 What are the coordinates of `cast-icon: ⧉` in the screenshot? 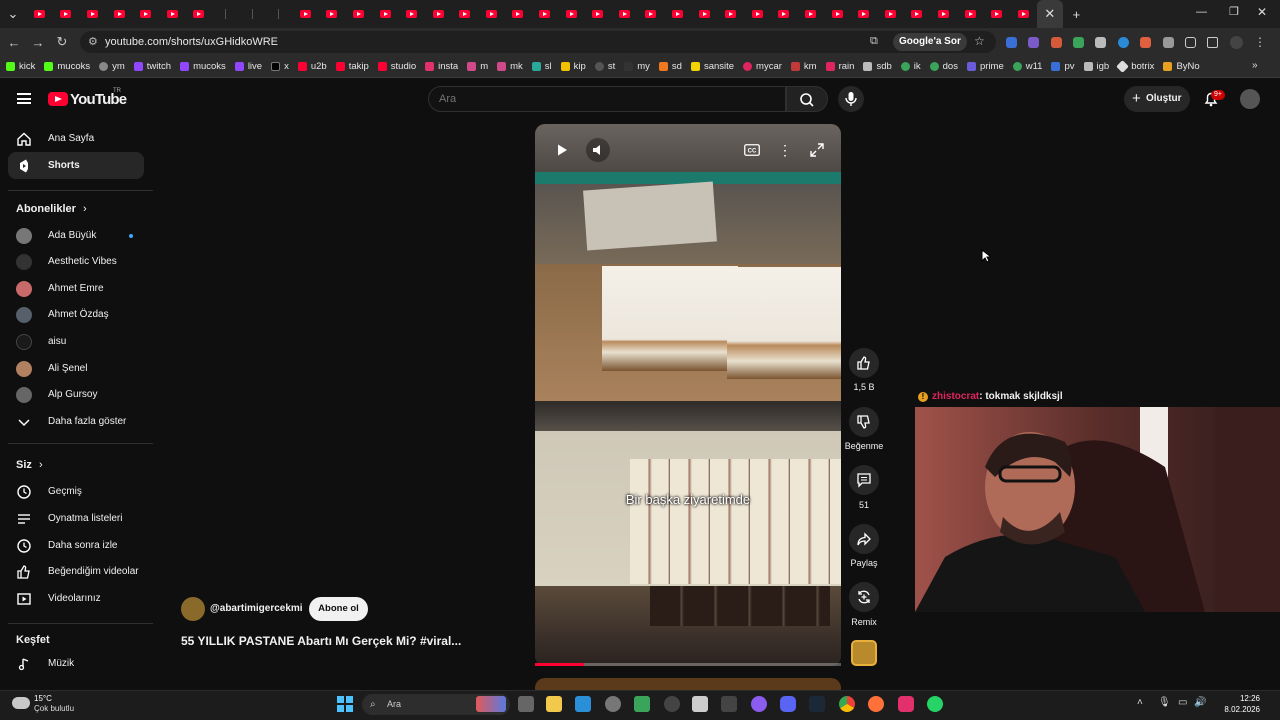 It's located at (874, 41).